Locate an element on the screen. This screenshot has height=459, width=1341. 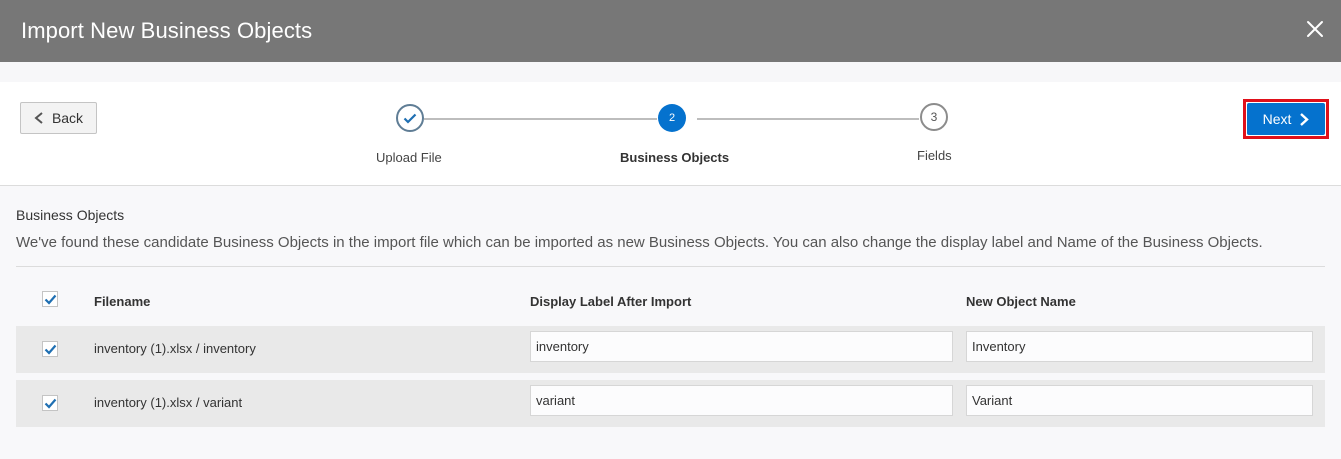
dialog-title-bar: Import New Business Objects is located at coordinates (670, 31).